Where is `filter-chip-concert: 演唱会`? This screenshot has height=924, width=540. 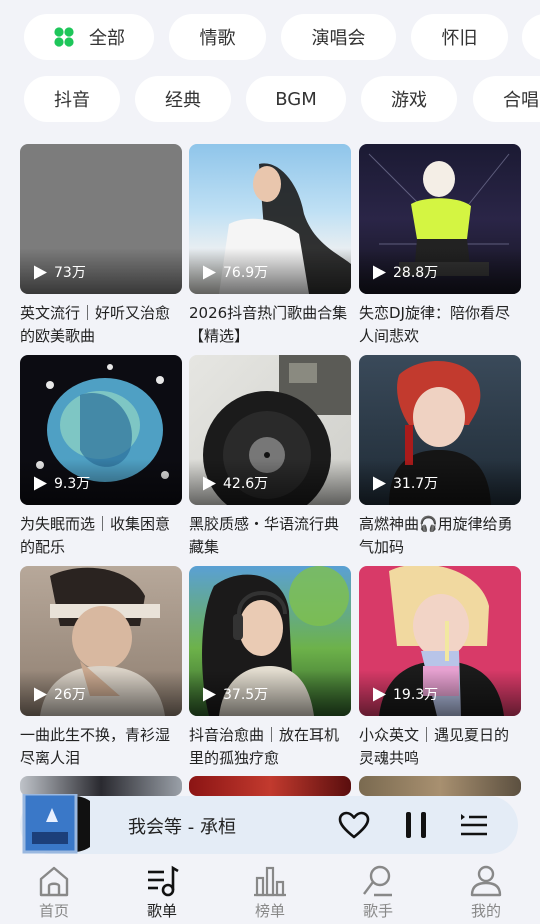
filter-chip-concert: 演唱会 is located at coordinates (338, 37).